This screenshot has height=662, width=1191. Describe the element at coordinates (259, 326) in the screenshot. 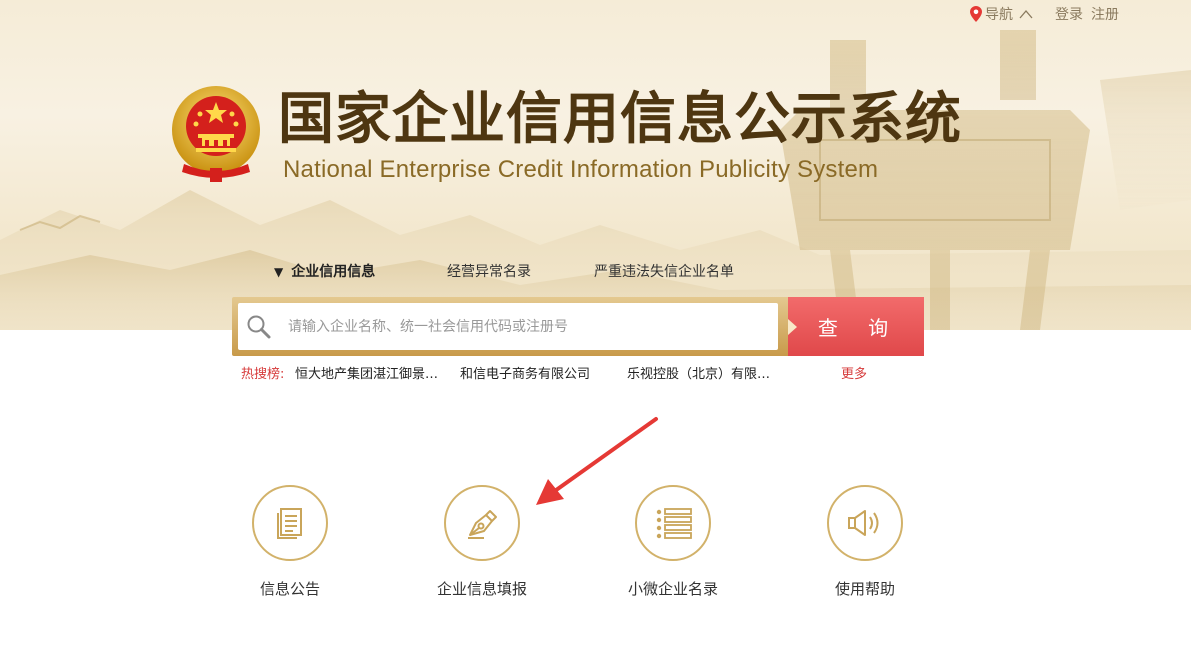

I see `search-icon` at that location.